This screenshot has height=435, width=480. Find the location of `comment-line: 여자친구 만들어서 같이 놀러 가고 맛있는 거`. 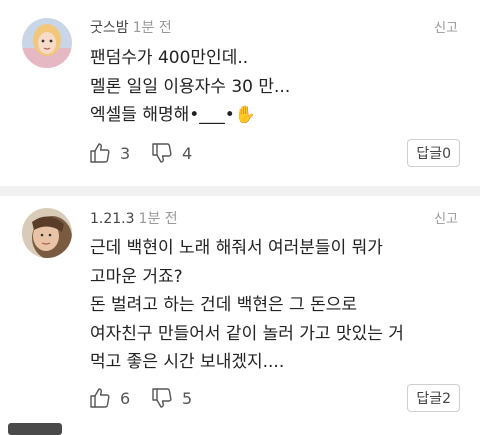

comment-line: 여자친구 만들어서 같이 놀러 가고 맛있는 거 is located at coordinates (247, 333).